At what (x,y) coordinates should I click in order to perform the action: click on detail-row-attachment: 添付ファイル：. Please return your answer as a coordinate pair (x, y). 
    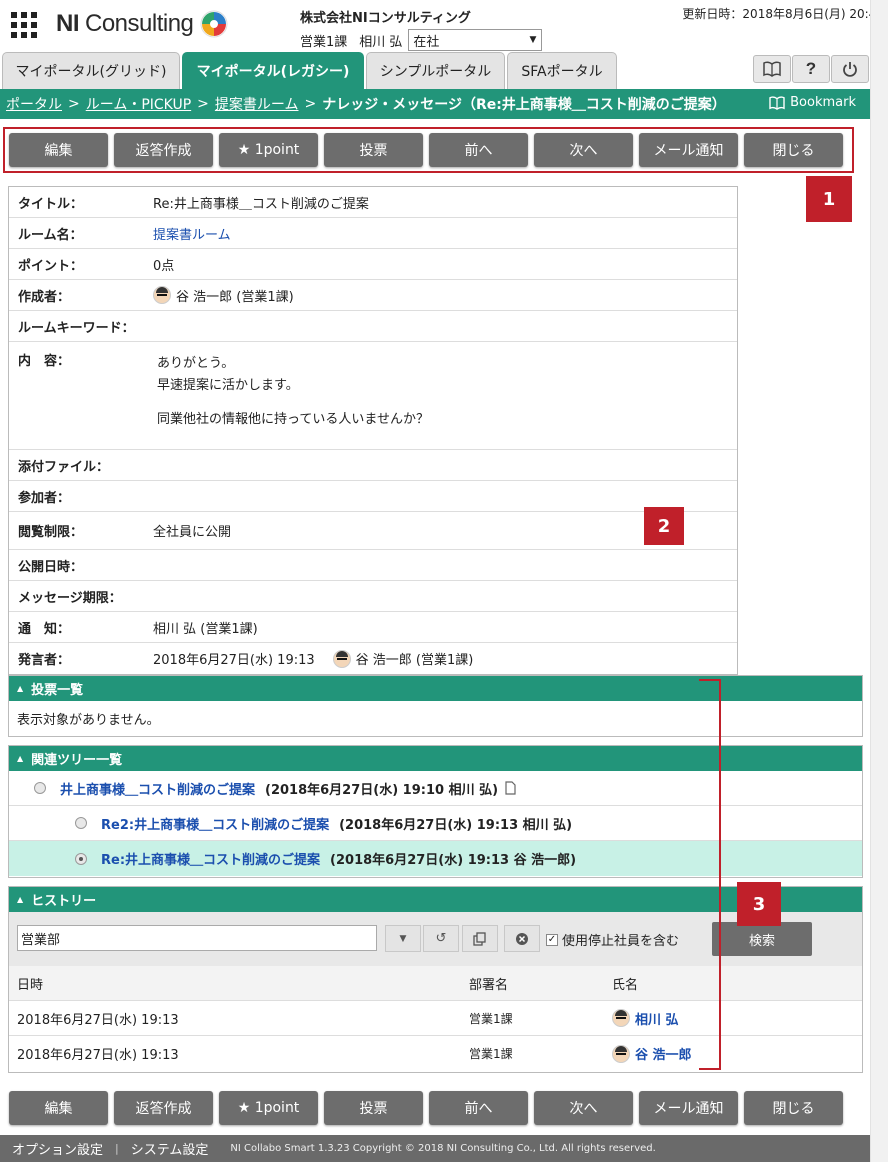
    Looking at the image, I should click on (373, 465).